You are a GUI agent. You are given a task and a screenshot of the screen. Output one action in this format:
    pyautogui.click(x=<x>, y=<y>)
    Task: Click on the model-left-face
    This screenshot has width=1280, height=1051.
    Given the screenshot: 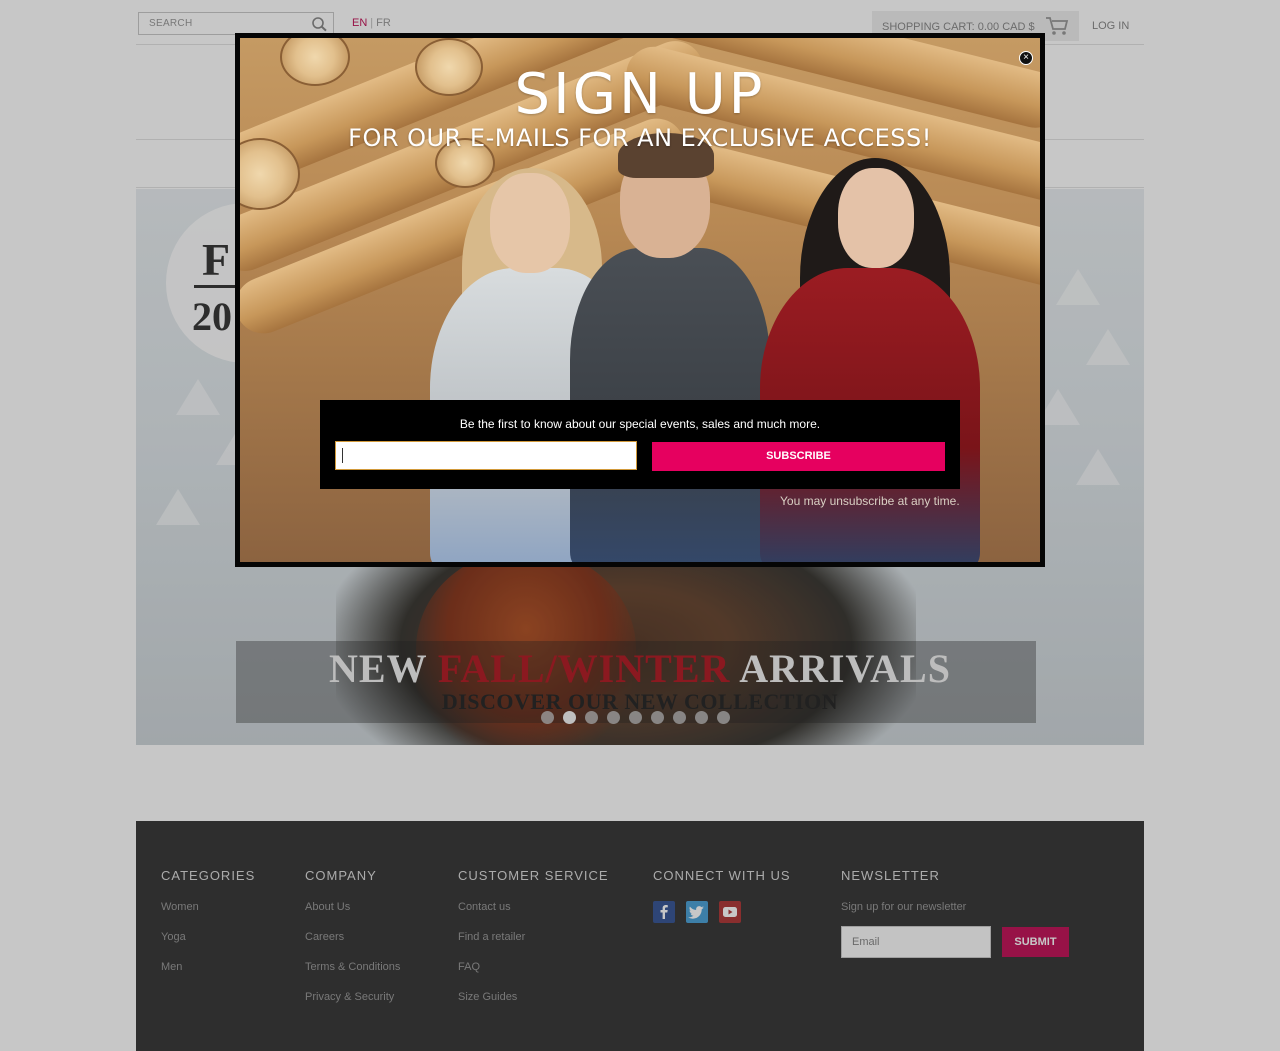 What is the action you would take?
    pyautogui.click(x=530, y=223)
    